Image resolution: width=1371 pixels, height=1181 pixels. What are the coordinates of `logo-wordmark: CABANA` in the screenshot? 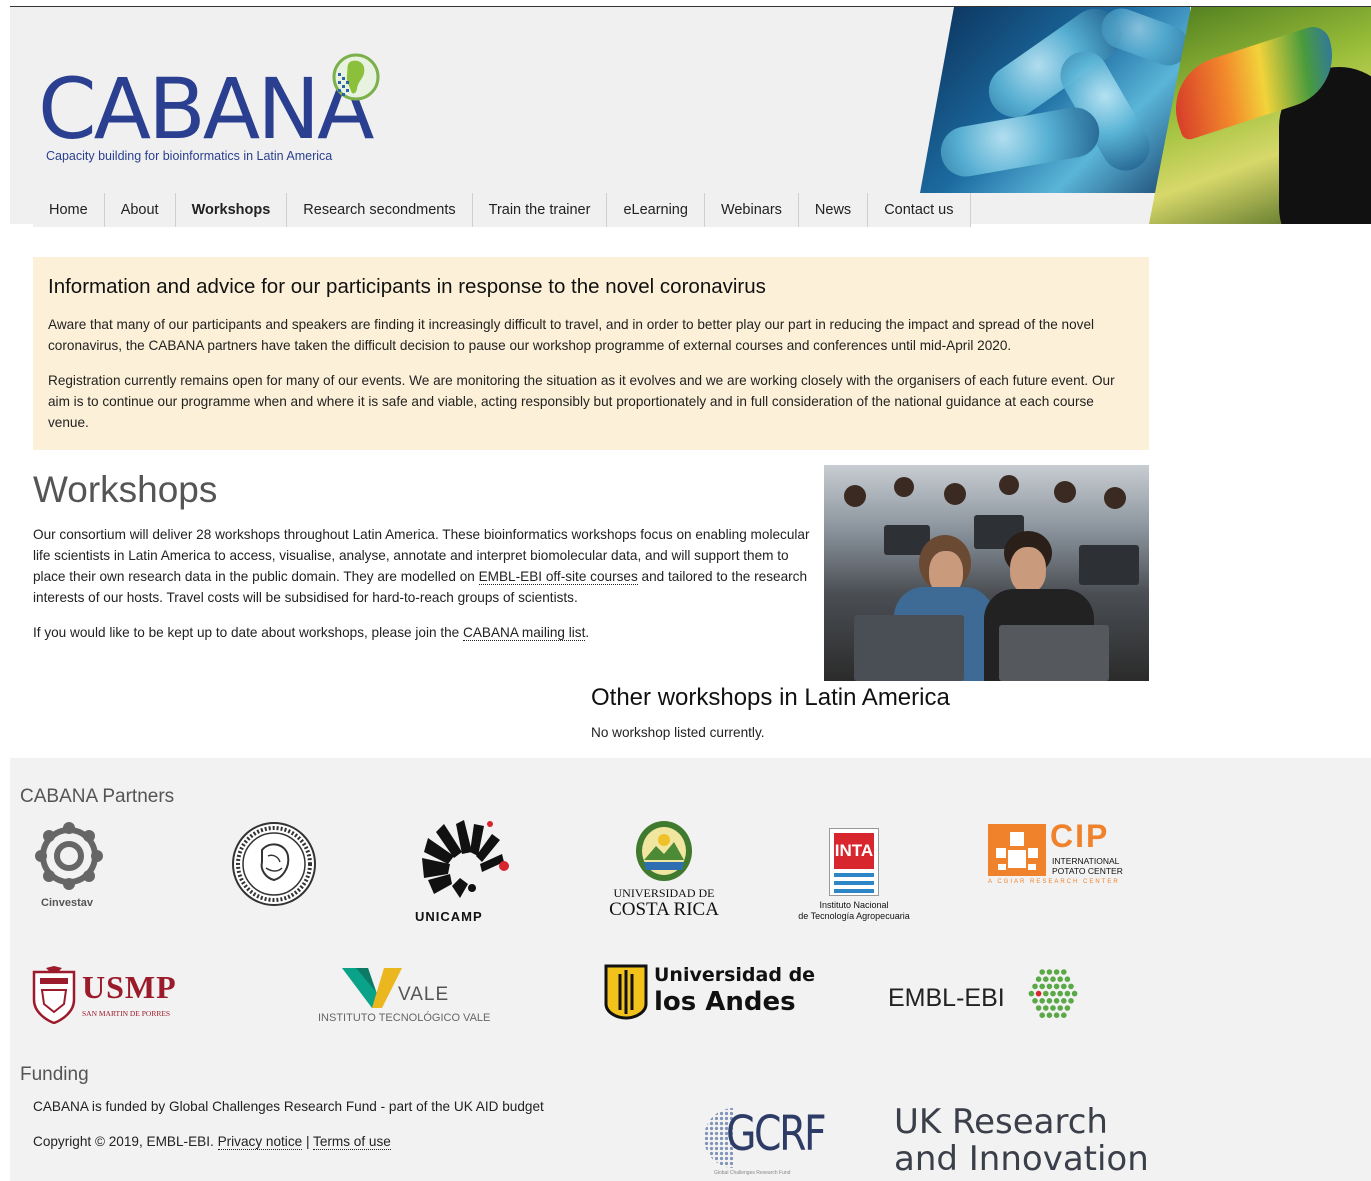 It's located at (206, 109).